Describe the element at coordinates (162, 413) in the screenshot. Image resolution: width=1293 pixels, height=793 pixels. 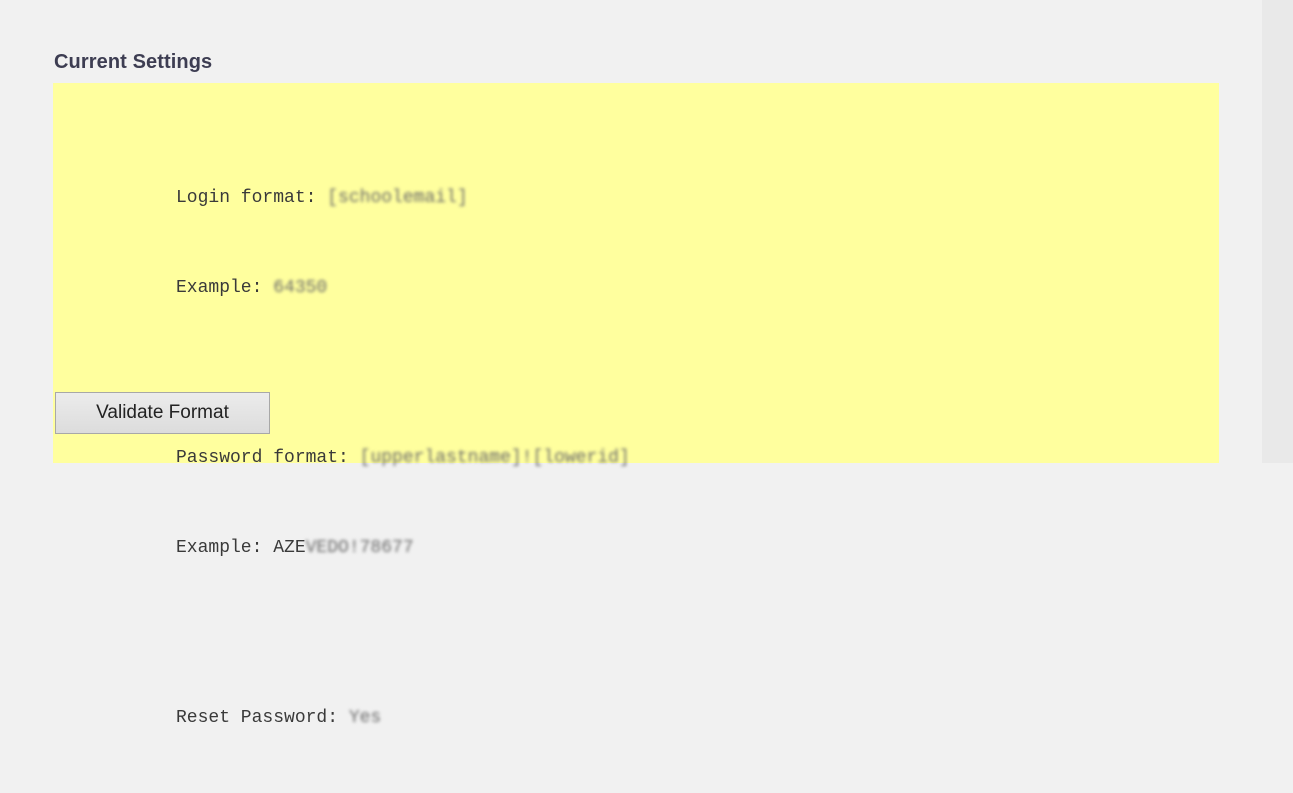
I see `validate-format-button: Validate Format` at that location.